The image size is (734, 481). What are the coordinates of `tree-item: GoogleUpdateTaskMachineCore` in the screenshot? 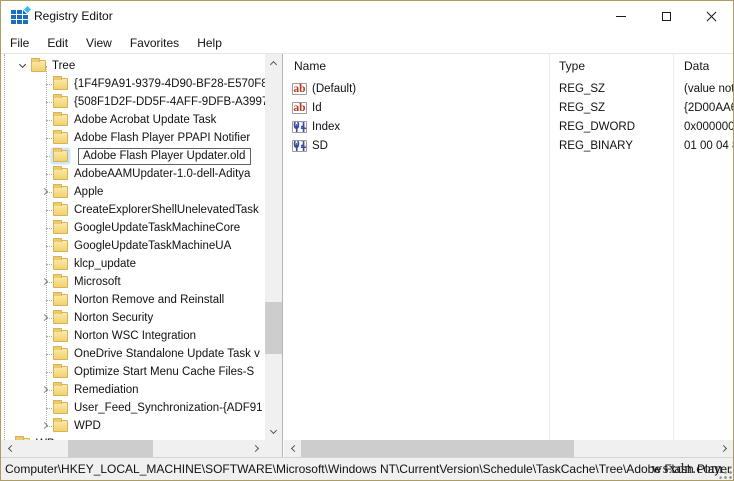 It's located at (133, 228).